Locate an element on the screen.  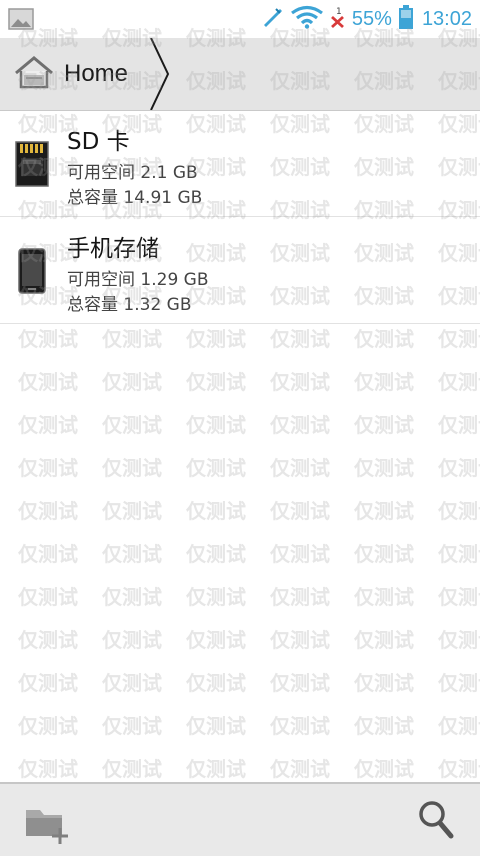
new-folder-button is located at coordinates (48, 821).